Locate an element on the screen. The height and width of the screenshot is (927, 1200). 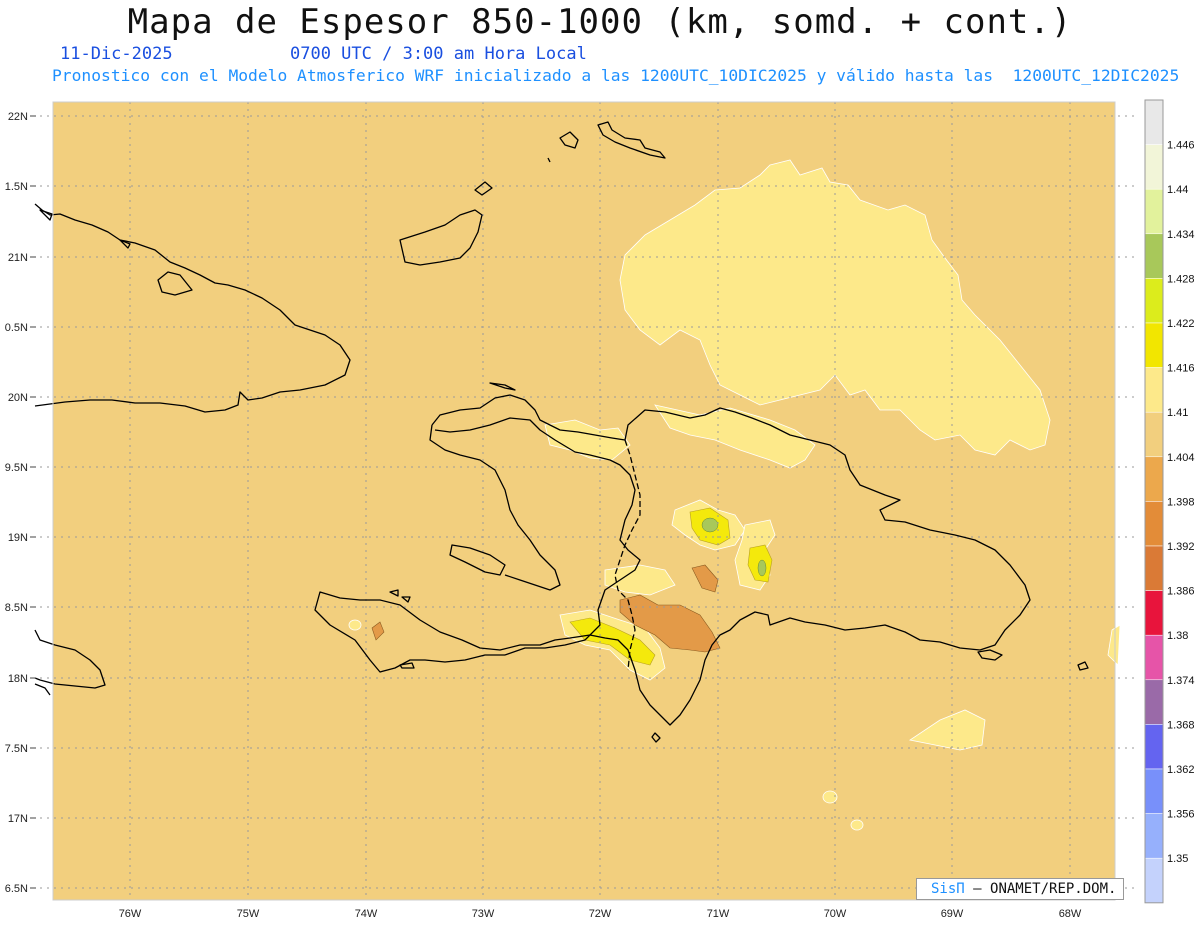
legend-label: 1.368 is located at coordinates (1181, 725).